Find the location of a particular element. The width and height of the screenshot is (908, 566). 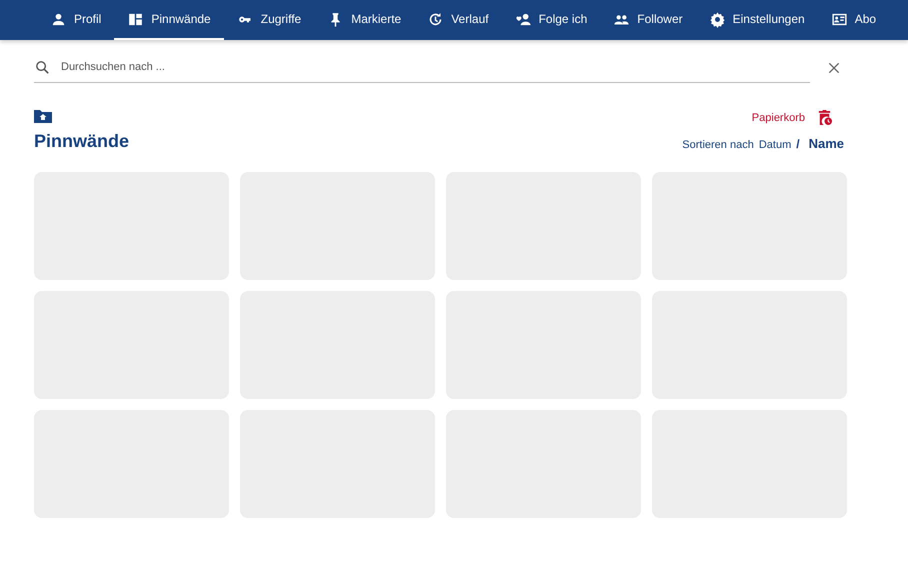

nav-tab: Verlauf is located at coordinates (458, 20).